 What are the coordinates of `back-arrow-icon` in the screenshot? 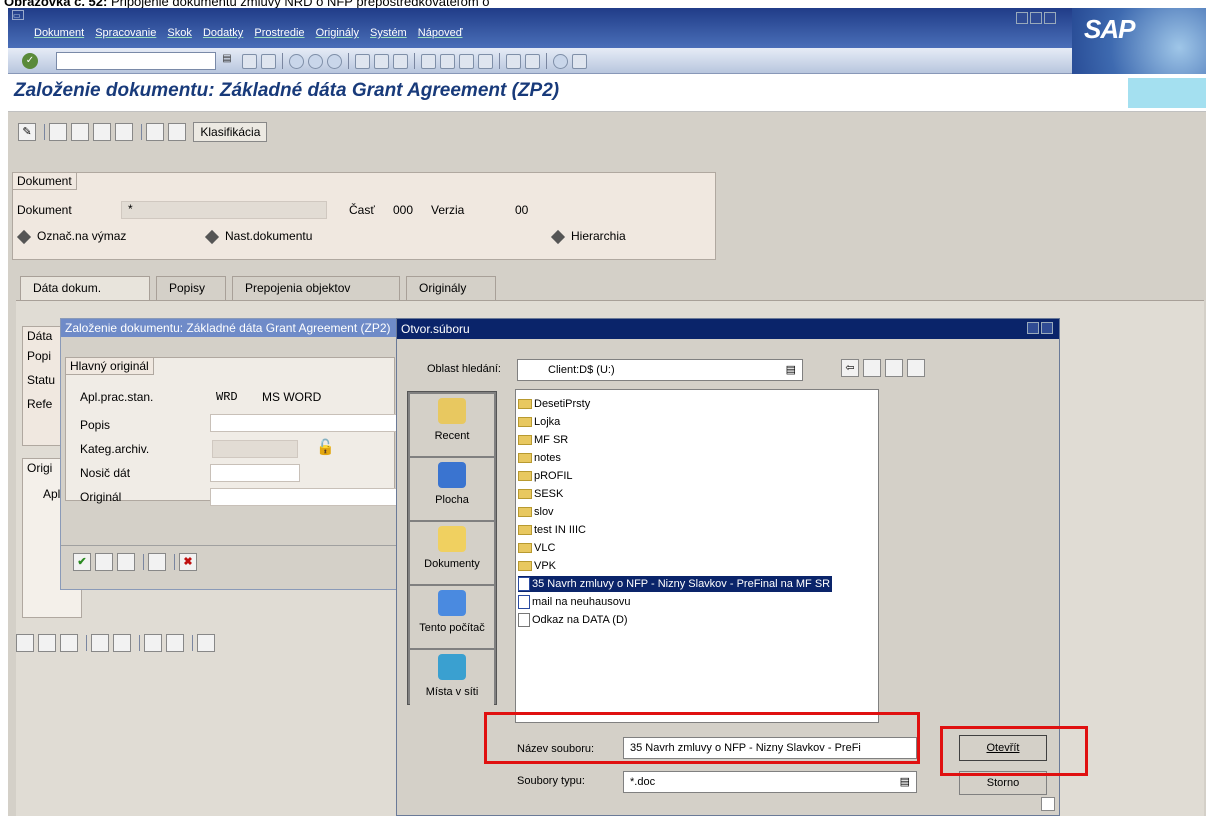 It's located at (249, 61).